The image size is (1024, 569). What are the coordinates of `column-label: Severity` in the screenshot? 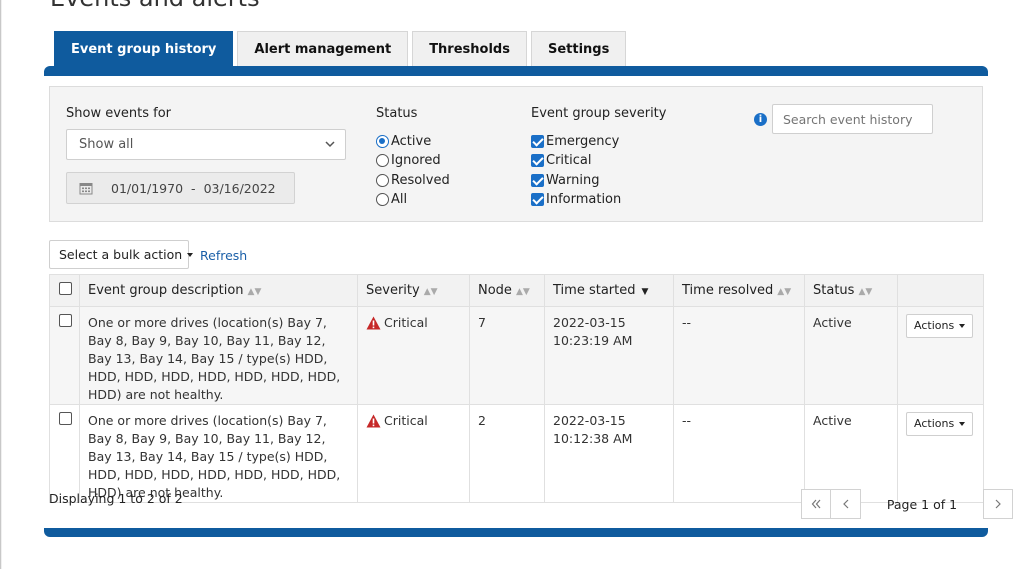 It's located at (393, 290).